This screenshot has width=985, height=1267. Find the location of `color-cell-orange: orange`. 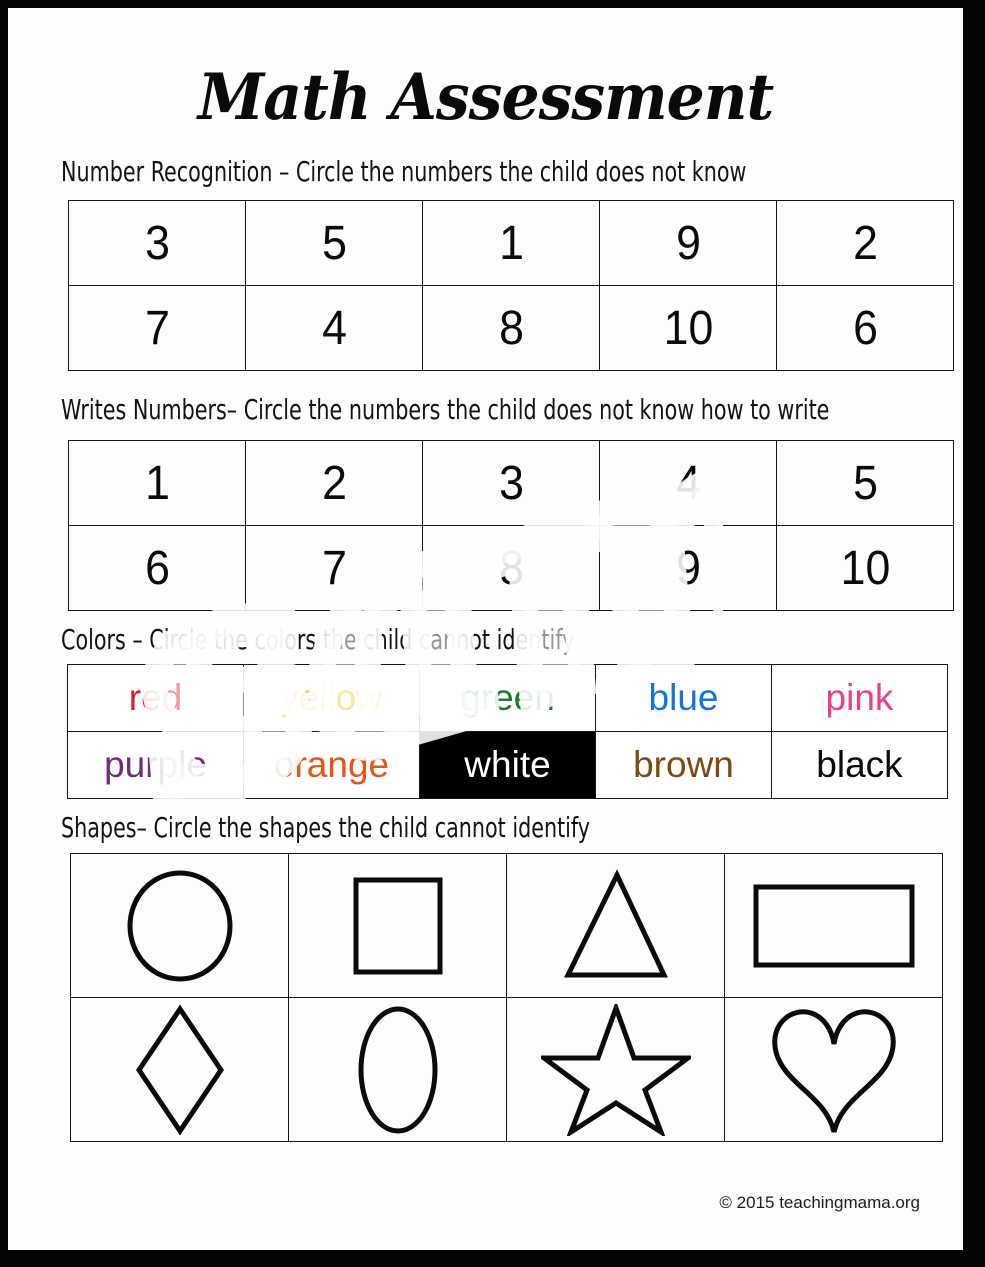

color-cell-orange: orange is located at coordinates (331, 765).